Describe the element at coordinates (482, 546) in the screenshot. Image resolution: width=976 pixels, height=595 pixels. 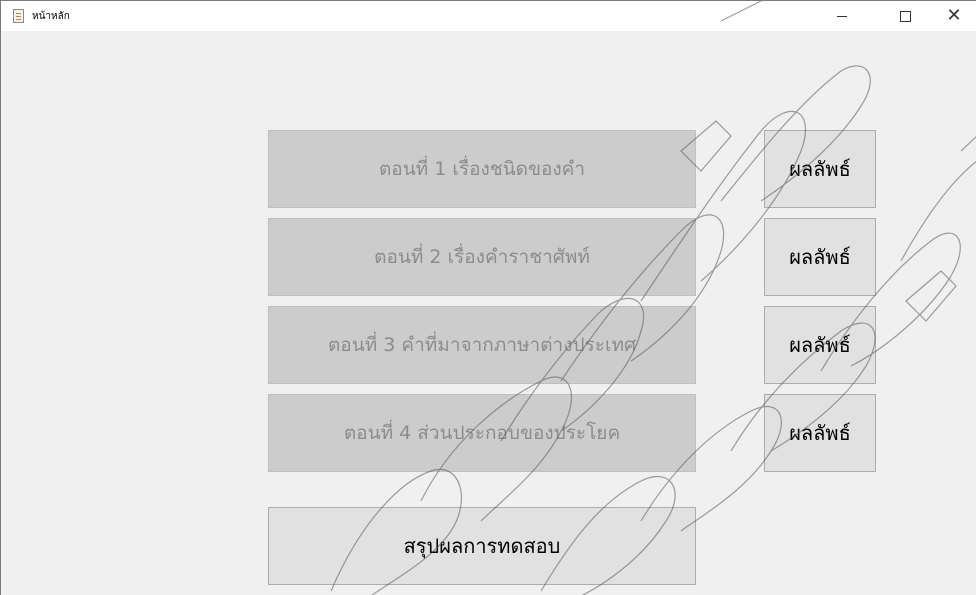
I see `summary-button: สรุปผลการทดสอบ` at that location.